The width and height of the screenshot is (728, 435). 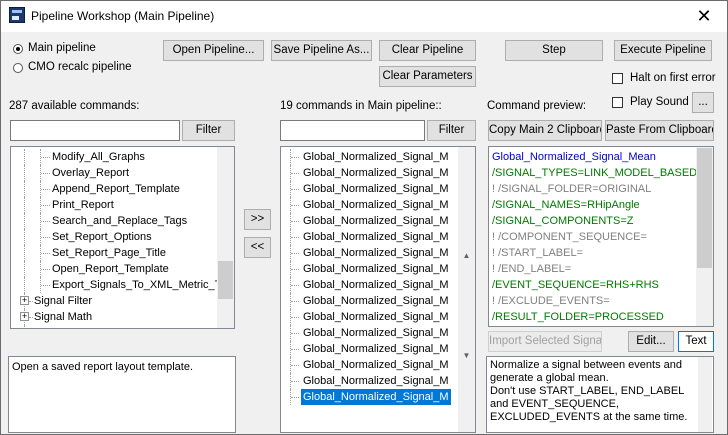 What do you see at coordinates (663, 50) in the screenshot?
I see `execute-pipeline-button: Execute Pipeline` at bounding box center [663, 50].